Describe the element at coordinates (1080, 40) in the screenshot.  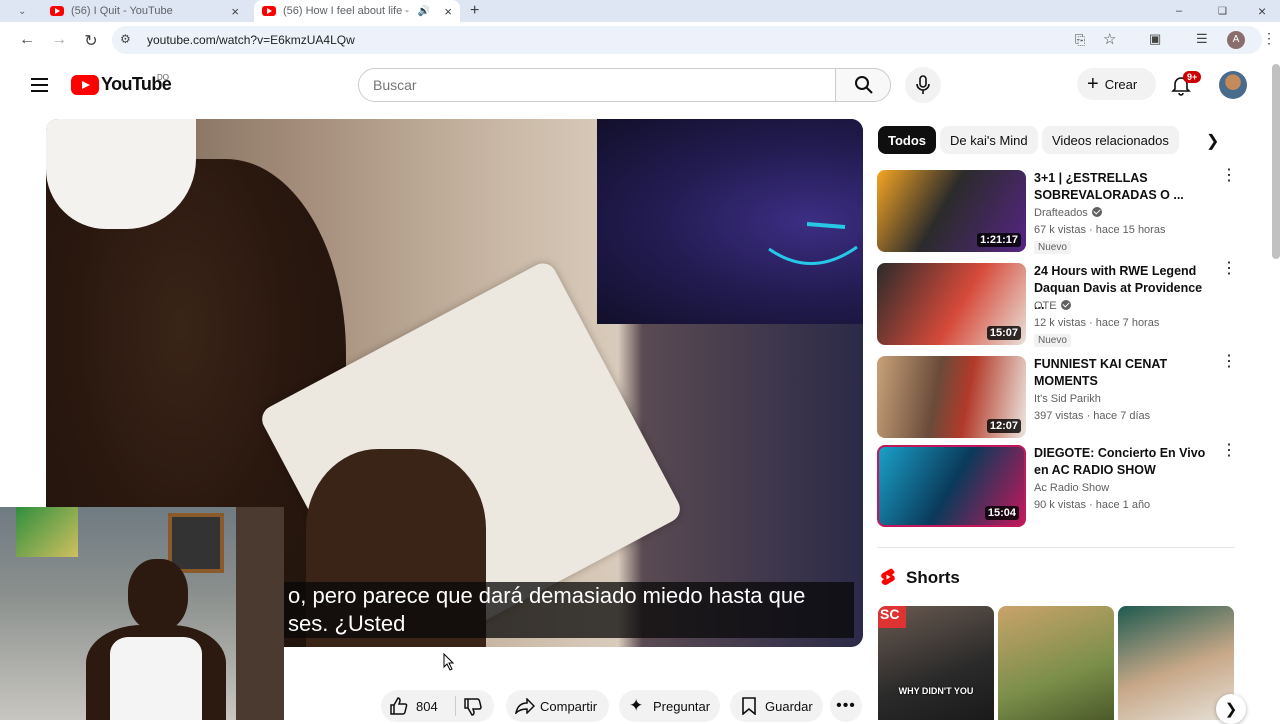
I see `install-app-icon: ⎘` at that location.